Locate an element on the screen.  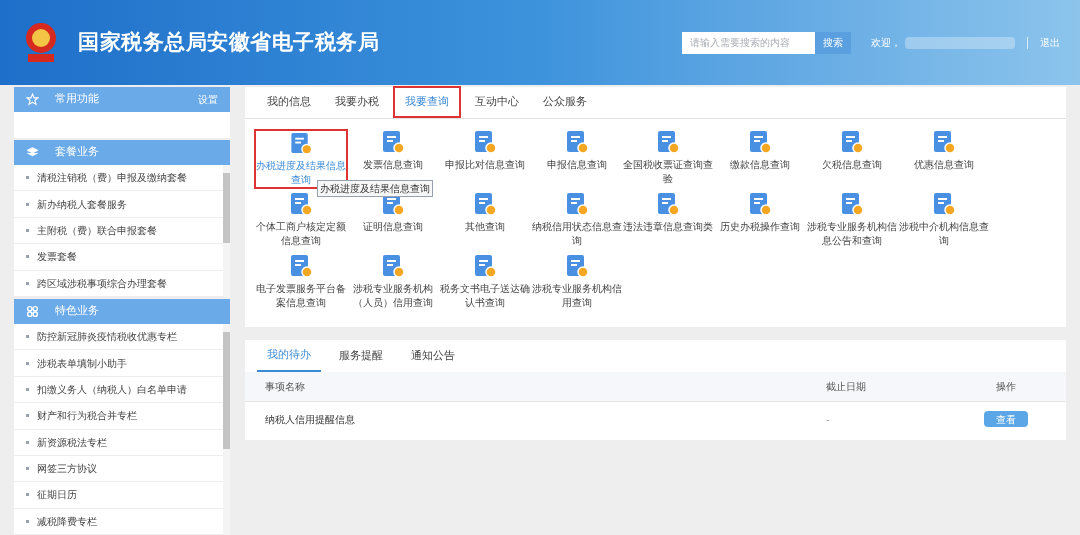
section-title: 常用功能 is located at coordinates (77, 99).